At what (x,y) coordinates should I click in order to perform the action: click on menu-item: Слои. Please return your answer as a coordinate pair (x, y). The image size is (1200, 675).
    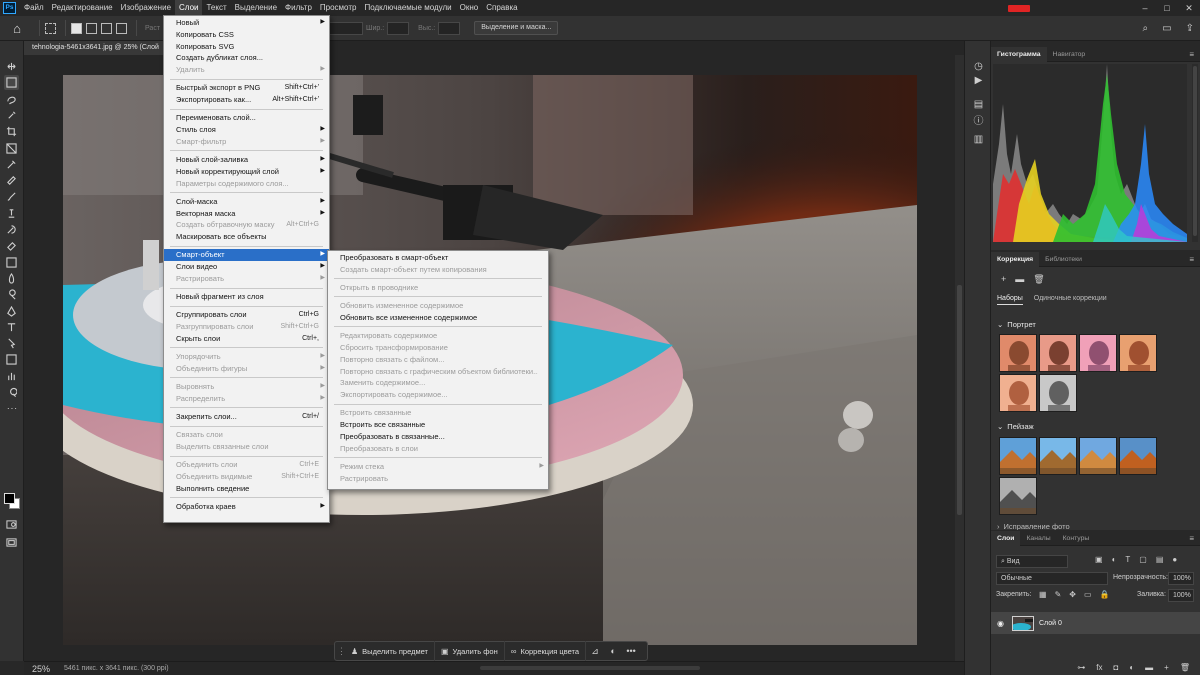
    Looking at the image, I should click on (189, 8).